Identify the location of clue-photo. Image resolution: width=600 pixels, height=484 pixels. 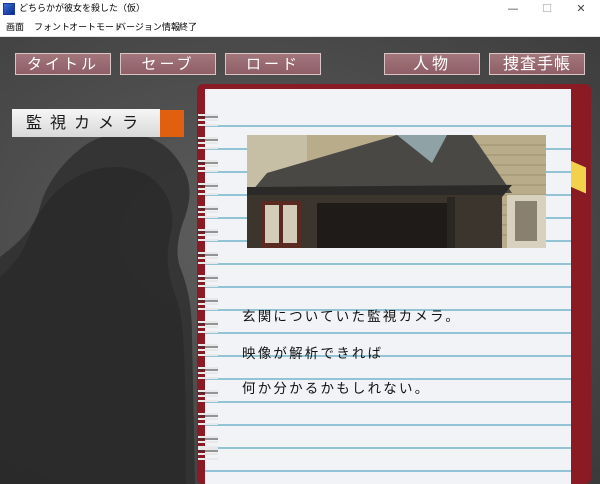
(396, 191).